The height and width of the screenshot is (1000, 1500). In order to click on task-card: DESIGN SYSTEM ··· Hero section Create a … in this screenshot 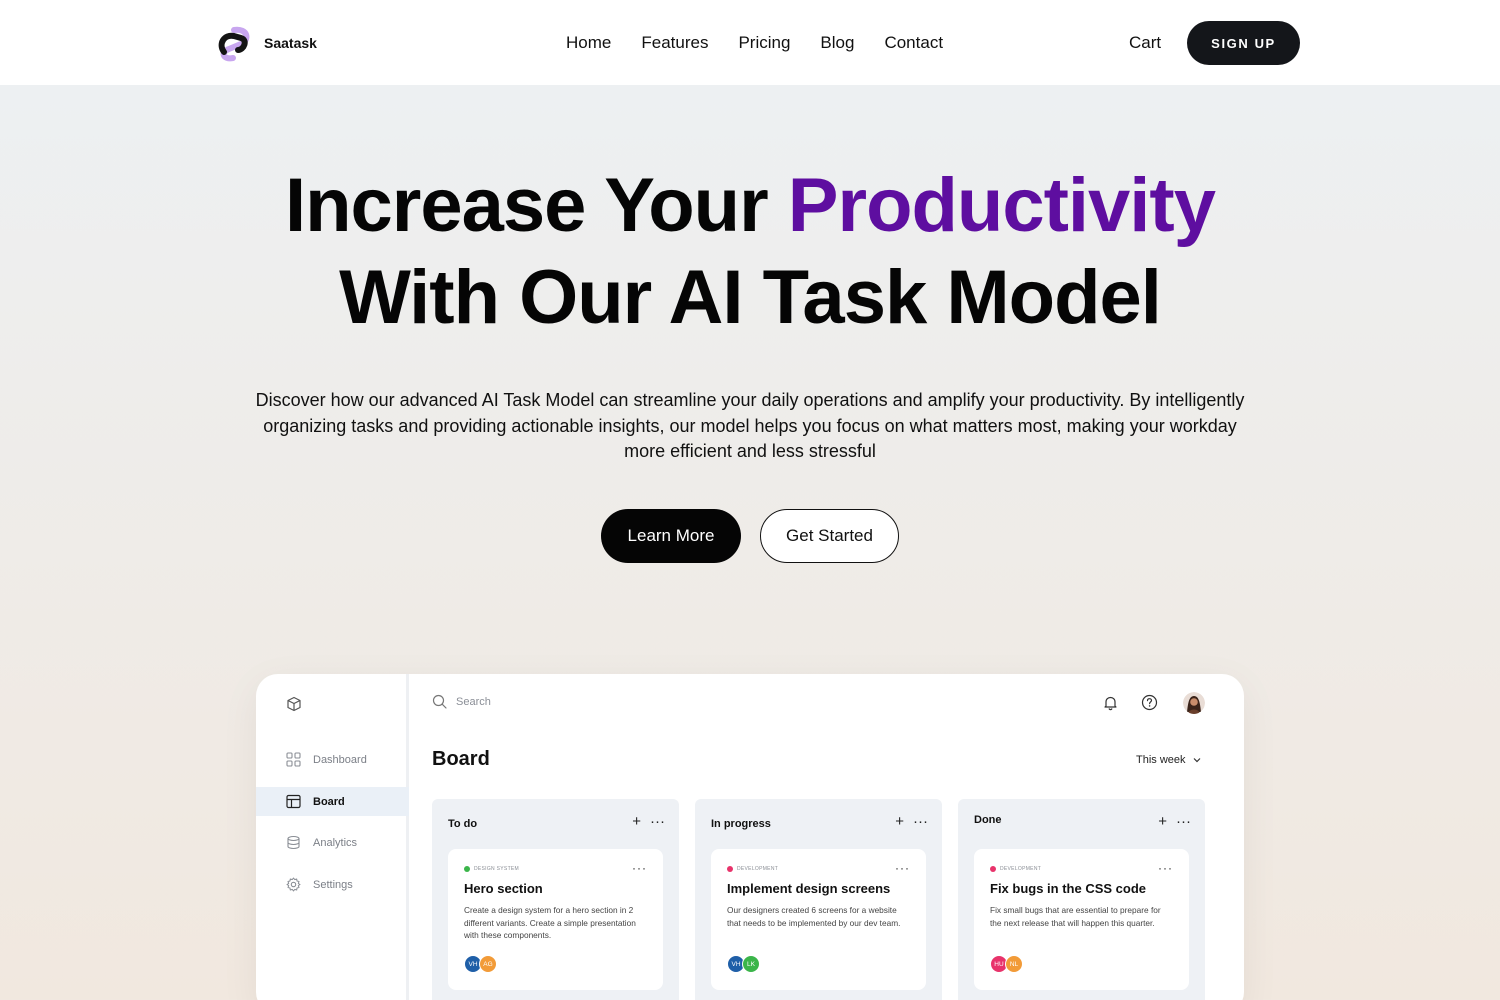, I will do `click(555, 919)`.